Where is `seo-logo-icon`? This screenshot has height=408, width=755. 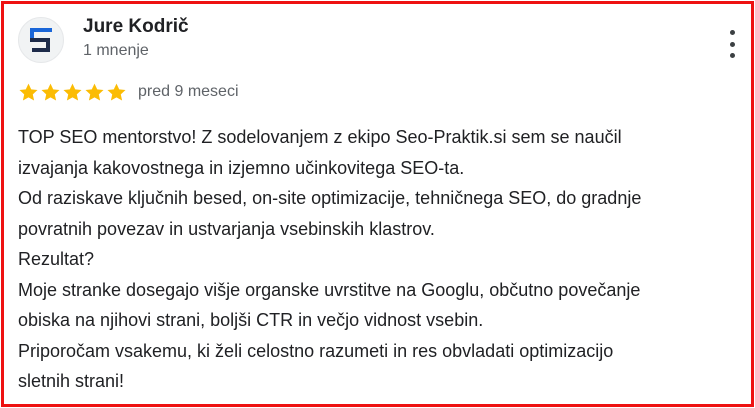
seo-logo-icon is located at coordinates (41, 40).